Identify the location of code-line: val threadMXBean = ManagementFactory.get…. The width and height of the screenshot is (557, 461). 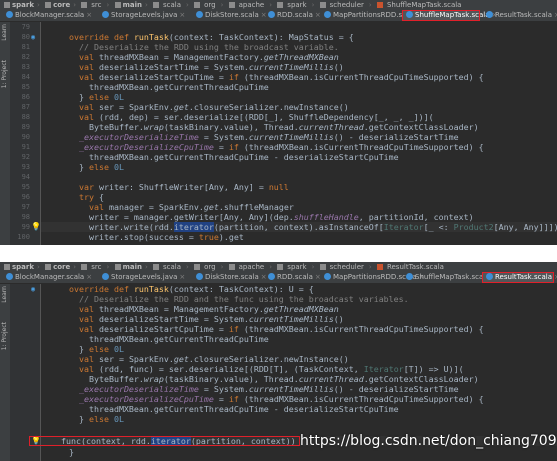
(208, 309).